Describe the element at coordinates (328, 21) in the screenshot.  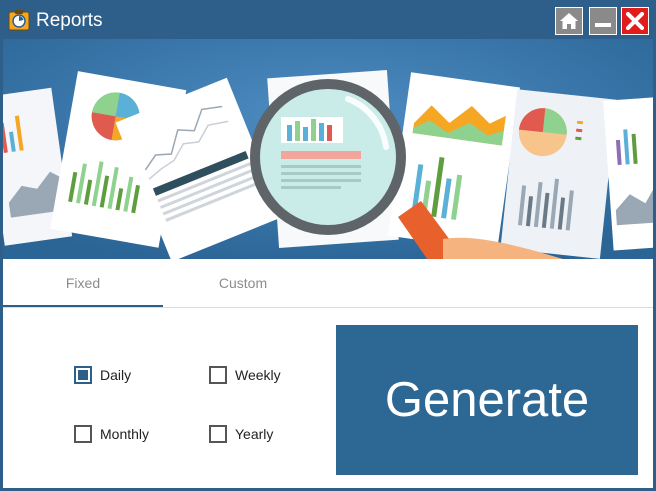
I see `title-bar: Reports` at that location.